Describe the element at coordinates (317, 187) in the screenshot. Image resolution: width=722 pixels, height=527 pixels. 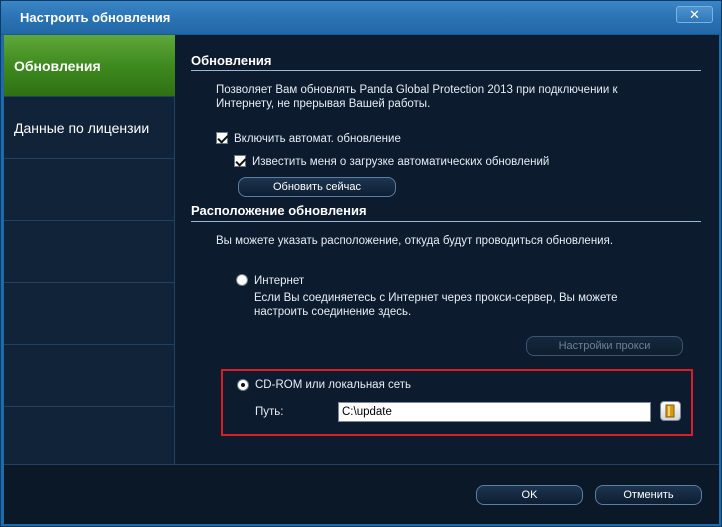
I see `update-now-button: Обновить сейчас` at that location.